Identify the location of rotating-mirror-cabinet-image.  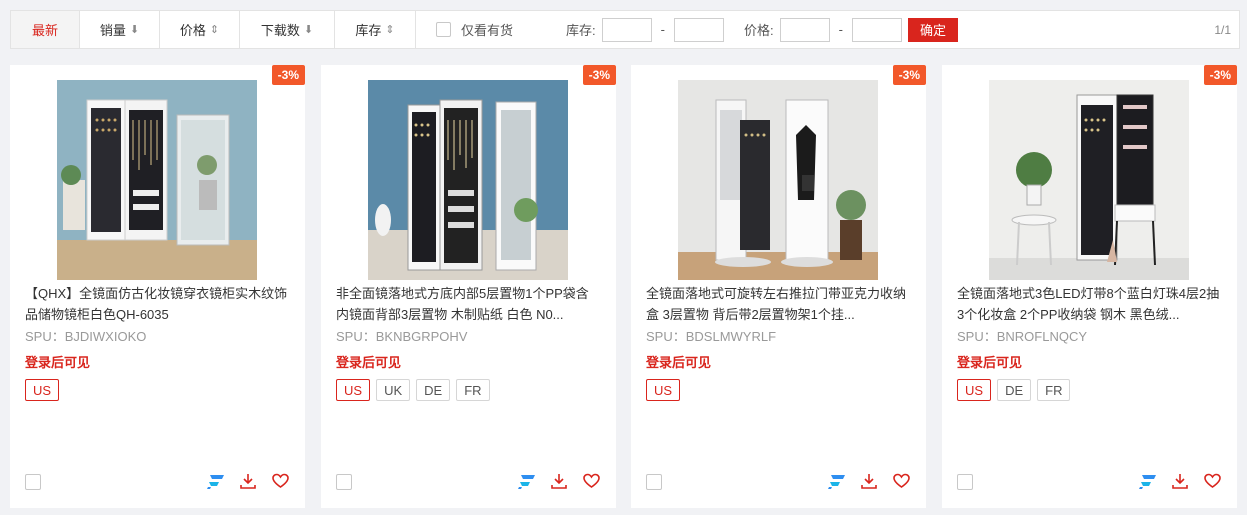
(778, 180).